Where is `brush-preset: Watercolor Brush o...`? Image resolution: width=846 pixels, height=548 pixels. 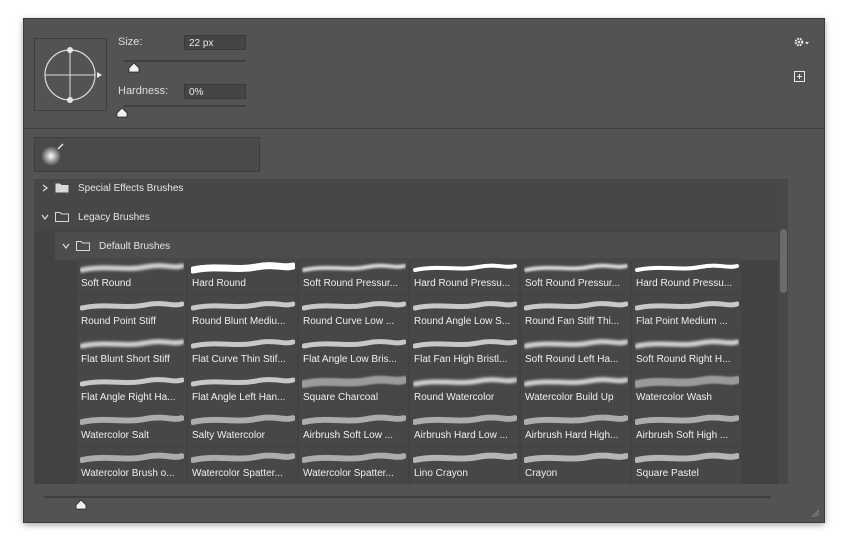 brush-preset: Watercolor Brush o... is located at coordinates (131, 466).